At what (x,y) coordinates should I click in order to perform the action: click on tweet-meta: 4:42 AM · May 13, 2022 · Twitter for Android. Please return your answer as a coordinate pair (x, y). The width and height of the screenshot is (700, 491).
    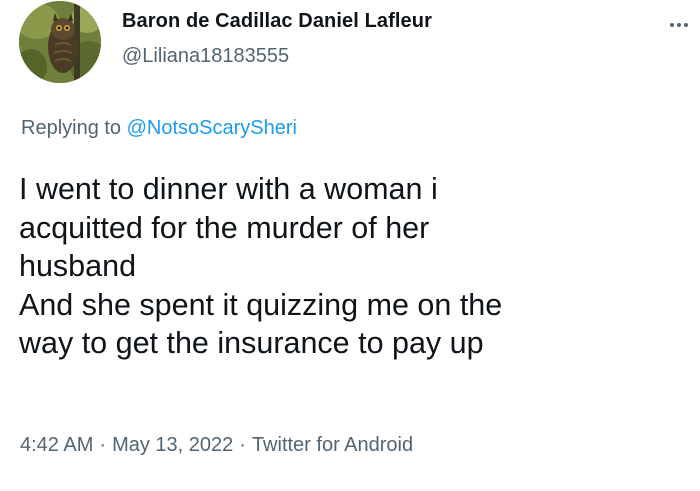
    Looking at the image, I should click on (216, 445).